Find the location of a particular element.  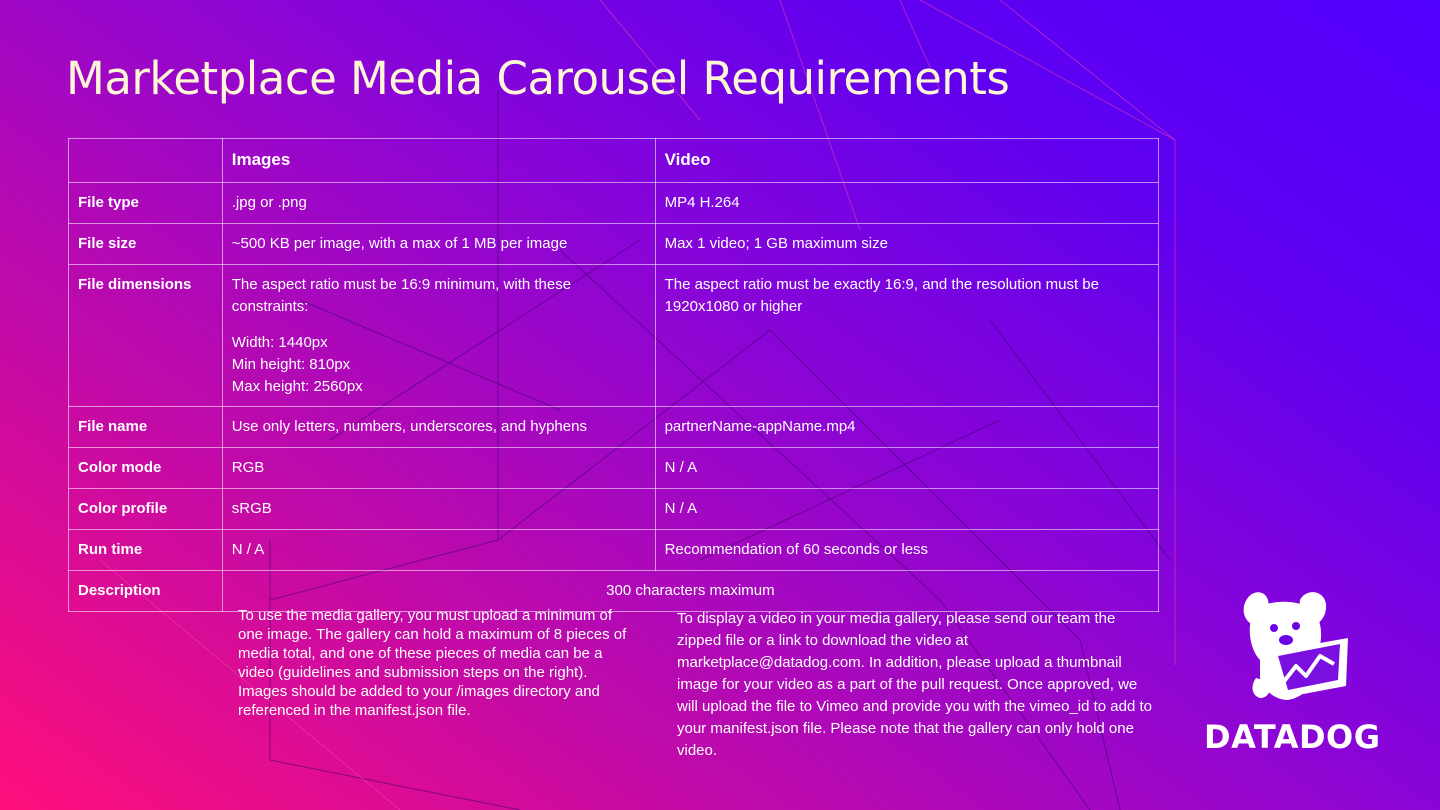

table-row: File type .jpg or .png MP4 H.264 is located at coordinates (614, 203).